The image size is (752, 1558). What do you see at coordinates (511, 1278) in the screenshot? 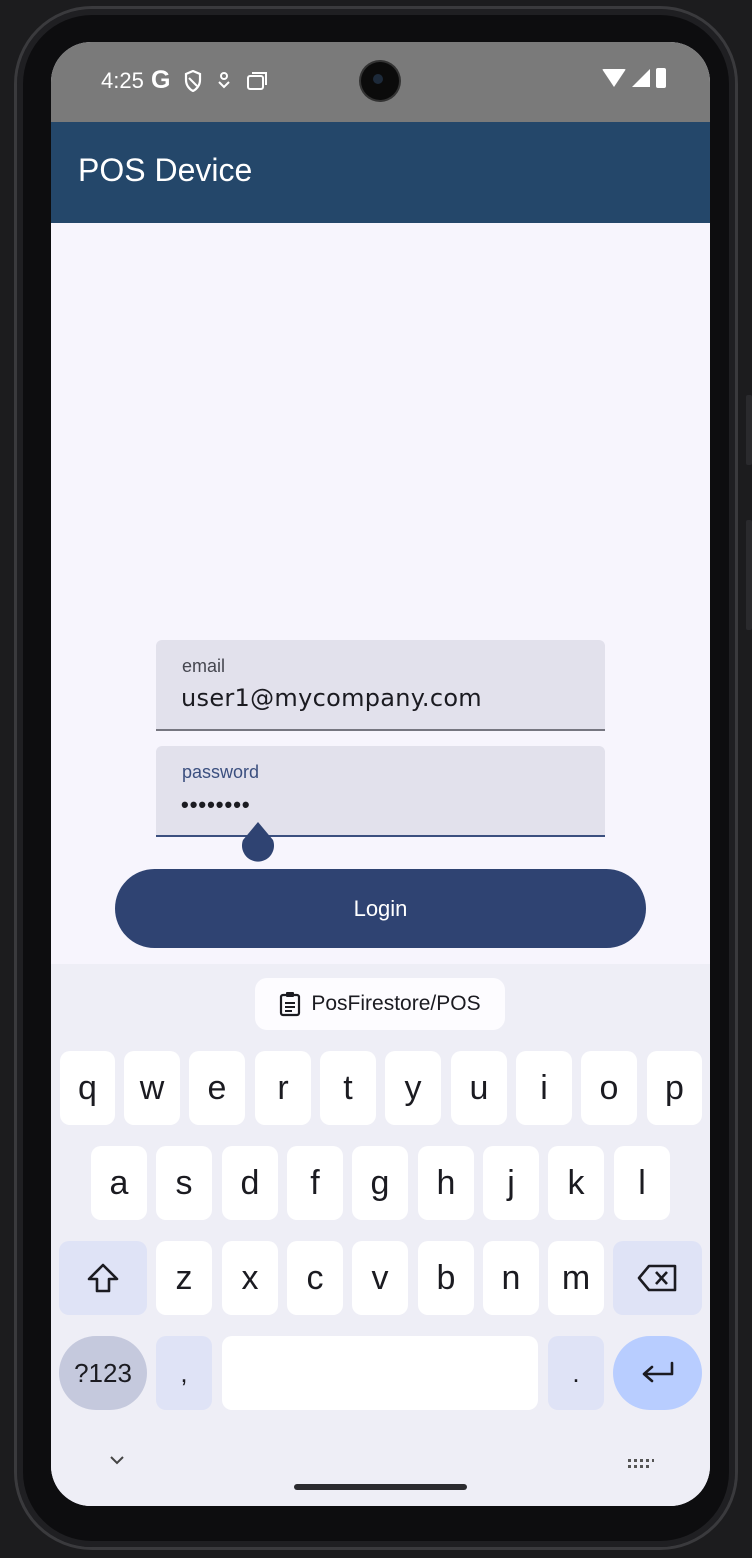
I see `key-n: n` at bounding box center [511, 1278].